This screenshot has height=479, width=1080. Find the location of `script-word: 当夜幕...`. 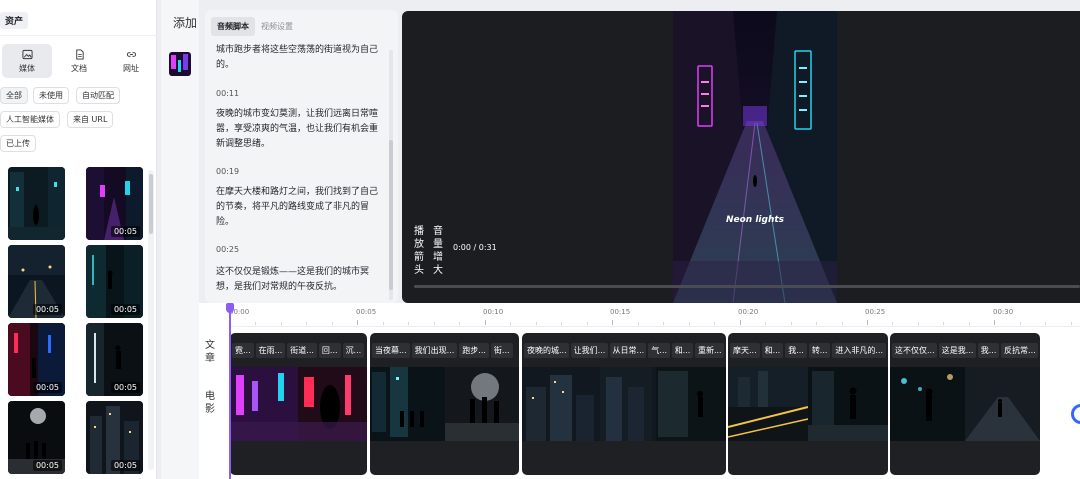

script-word: 当夜幕... is located at coordinates (391, 350).